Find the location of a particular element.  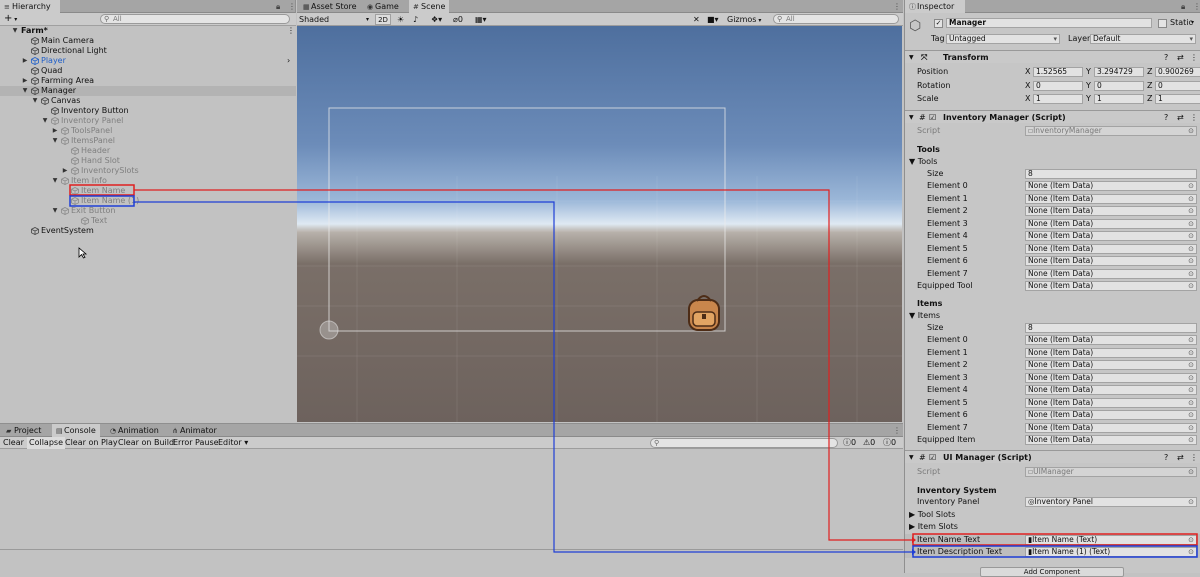

hierarchy-item: ▼ Farm* ⋮ is located at coordinates (148, 31).